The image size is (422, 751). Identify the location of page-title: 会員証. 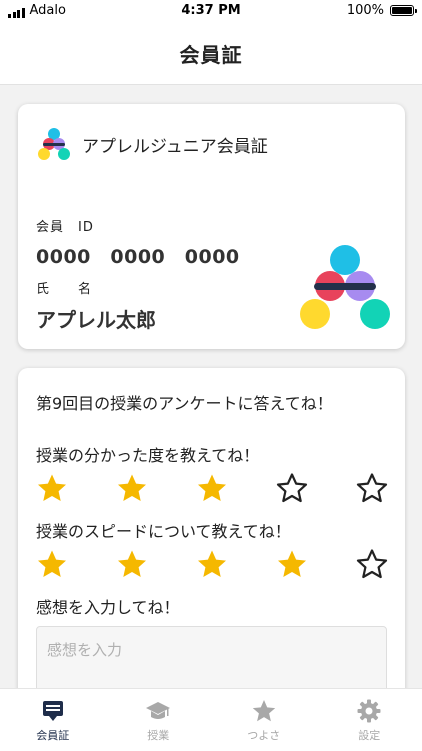
(211, 53).